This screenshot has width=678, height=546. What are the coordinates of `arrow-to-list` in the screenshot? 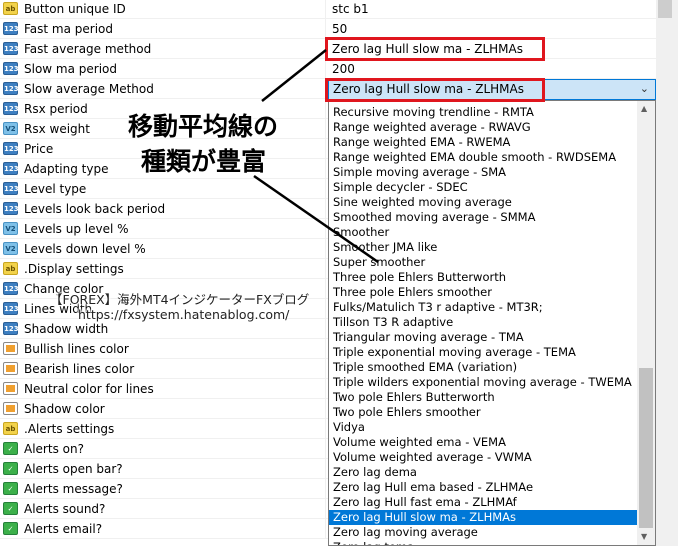 It's located at (316, 219).